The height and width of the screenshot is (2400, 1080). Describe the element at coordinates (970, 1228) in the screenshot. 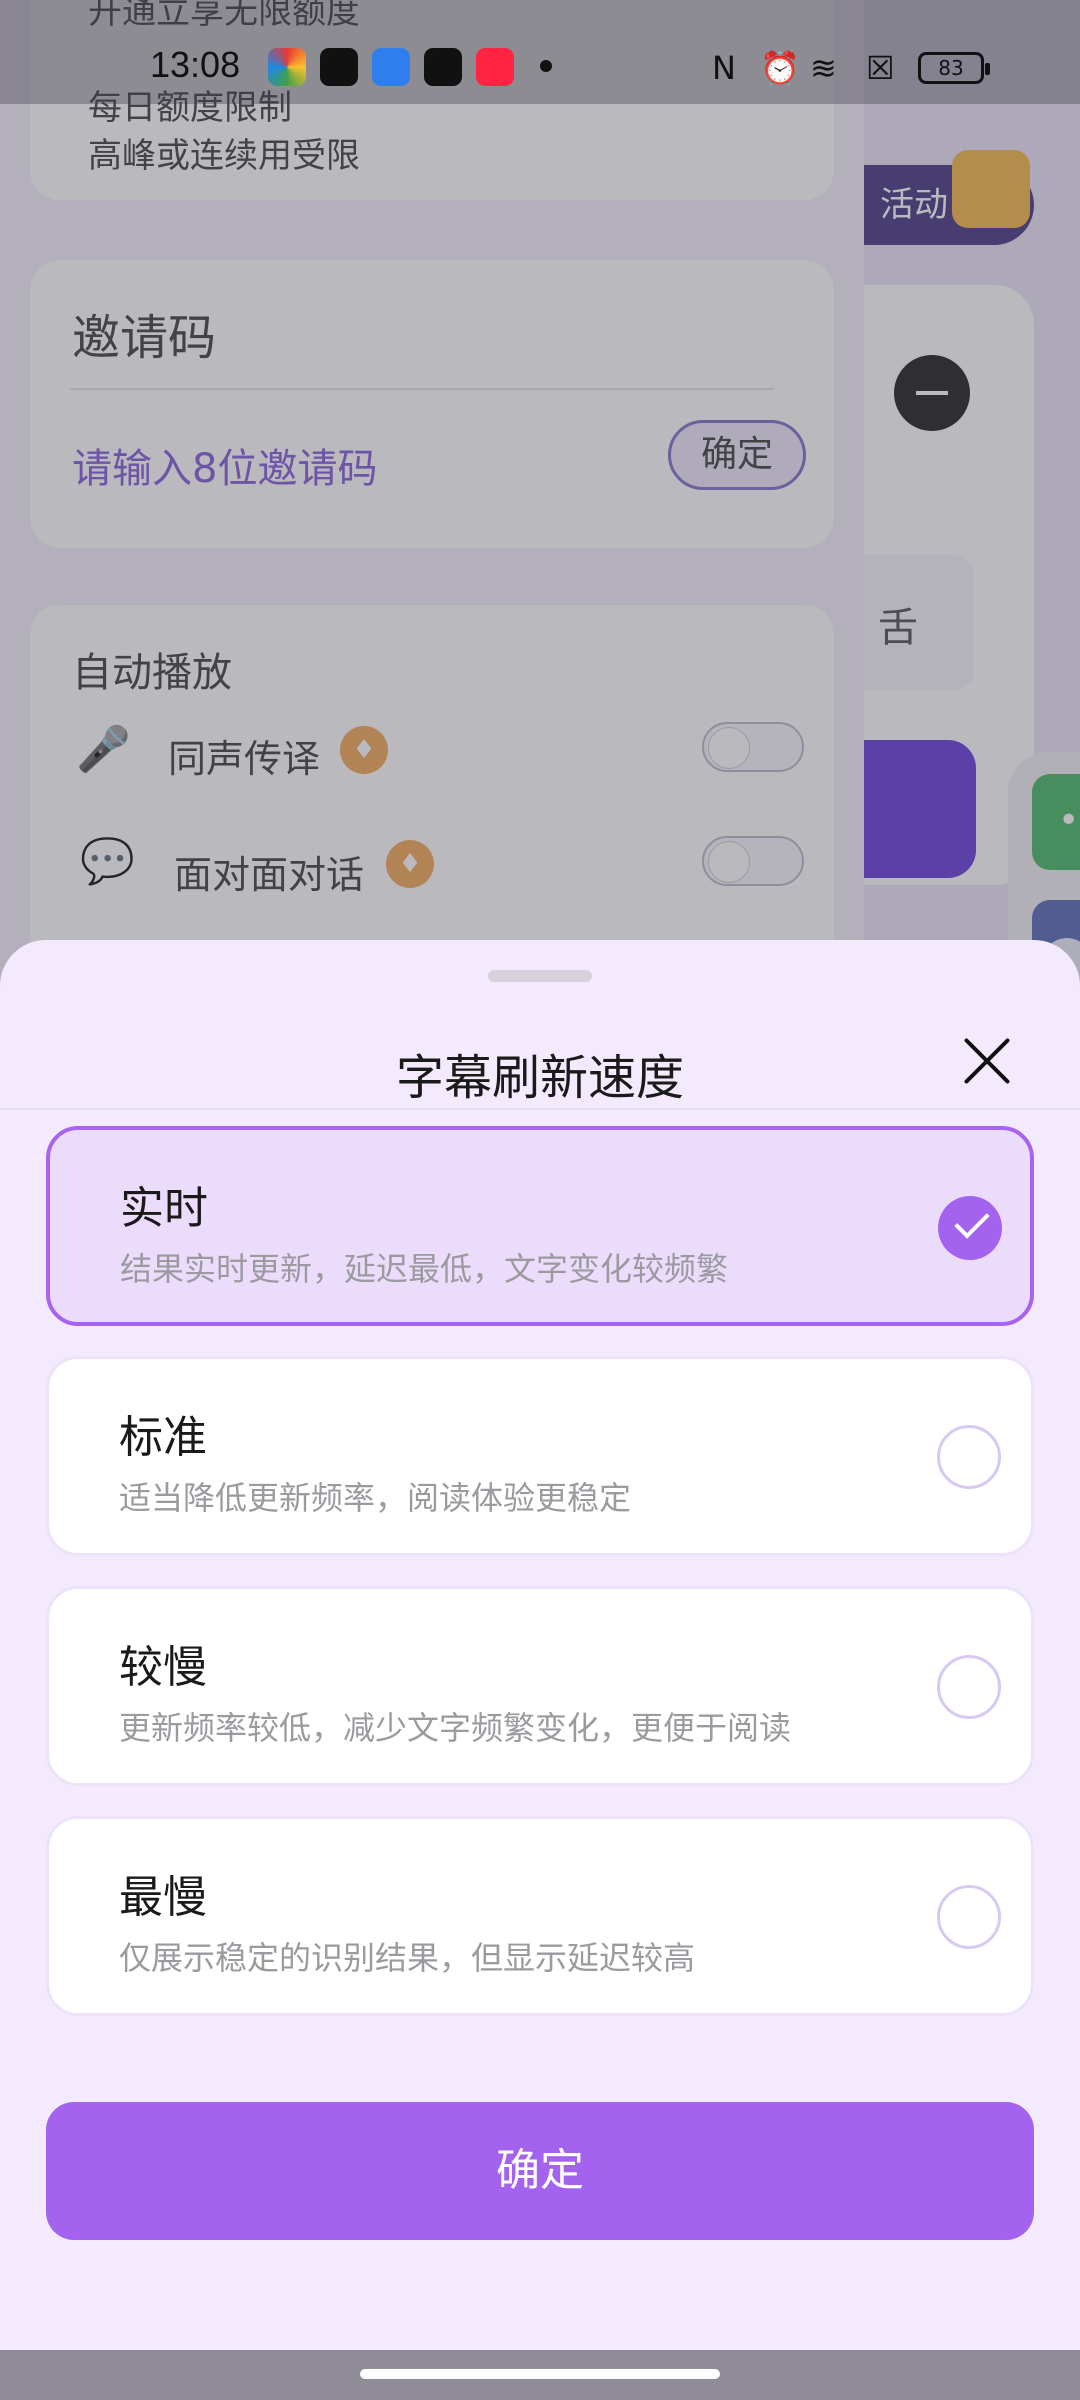

I see `checkmark-icon` at that location.